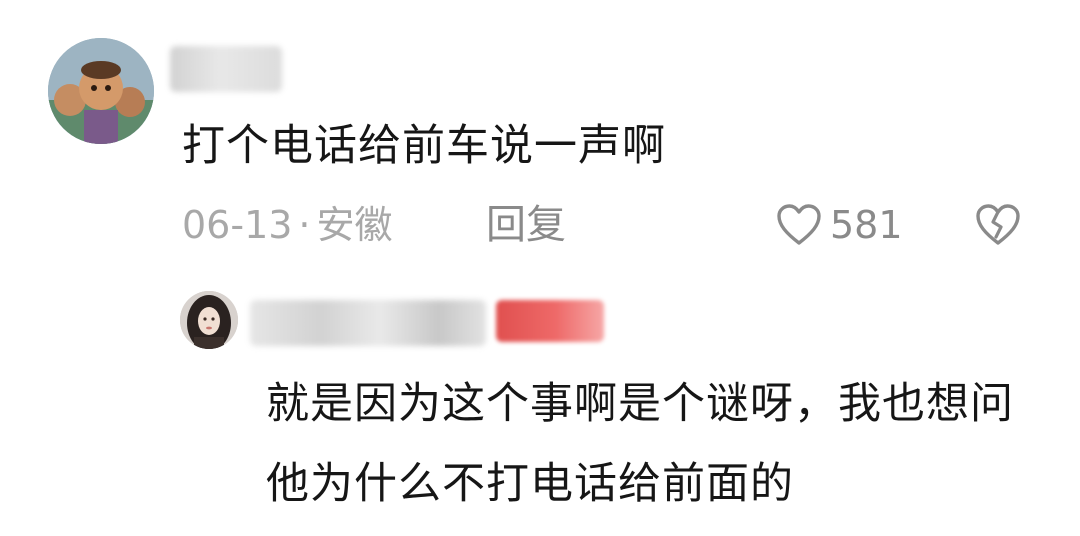  Describe the element at coordinates (226, 69) in the screenshot. I see `username-blurred` at that location.